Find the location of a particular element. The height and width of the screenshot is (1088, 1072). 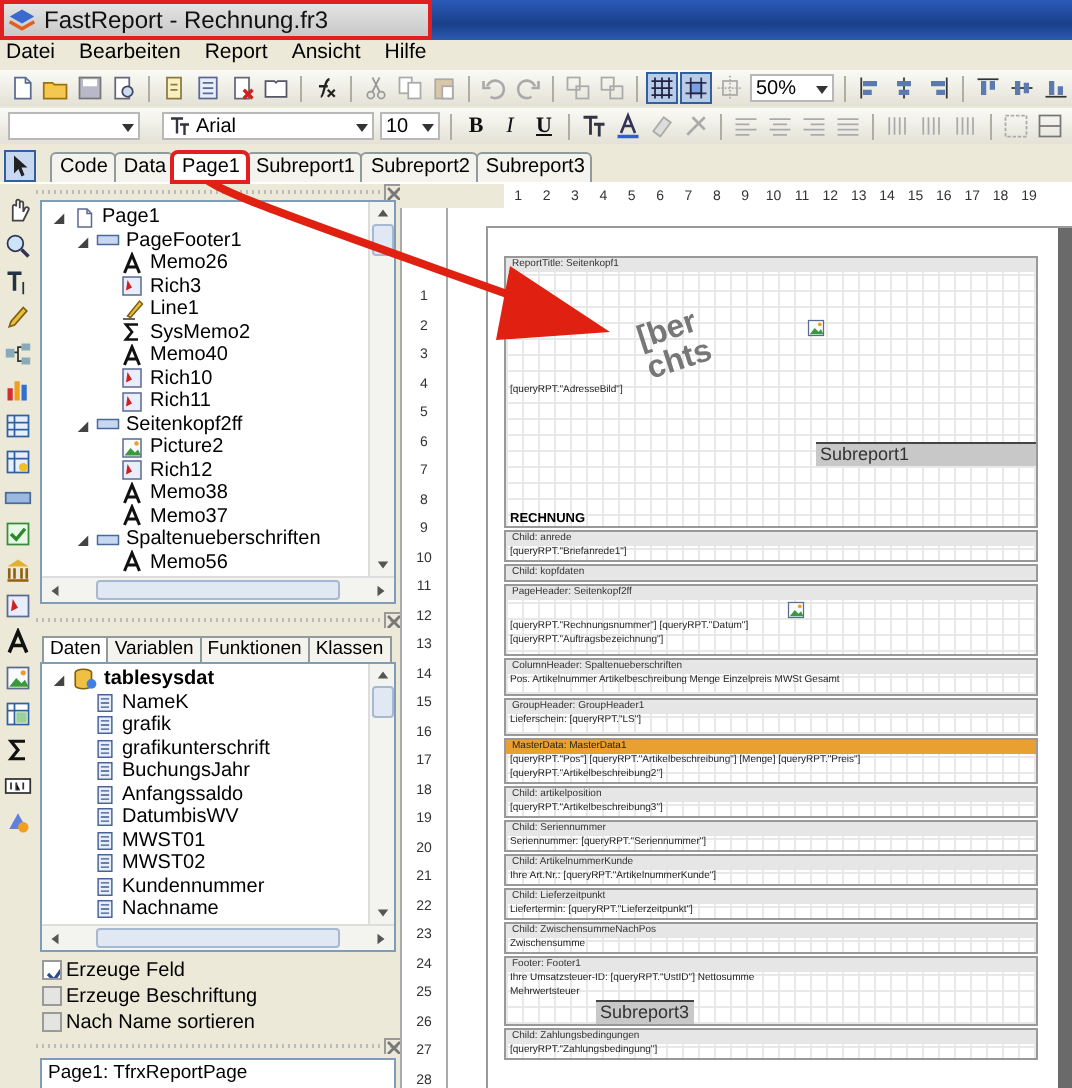

panel-tab: Funktionen is located at coordinates (254, 649).